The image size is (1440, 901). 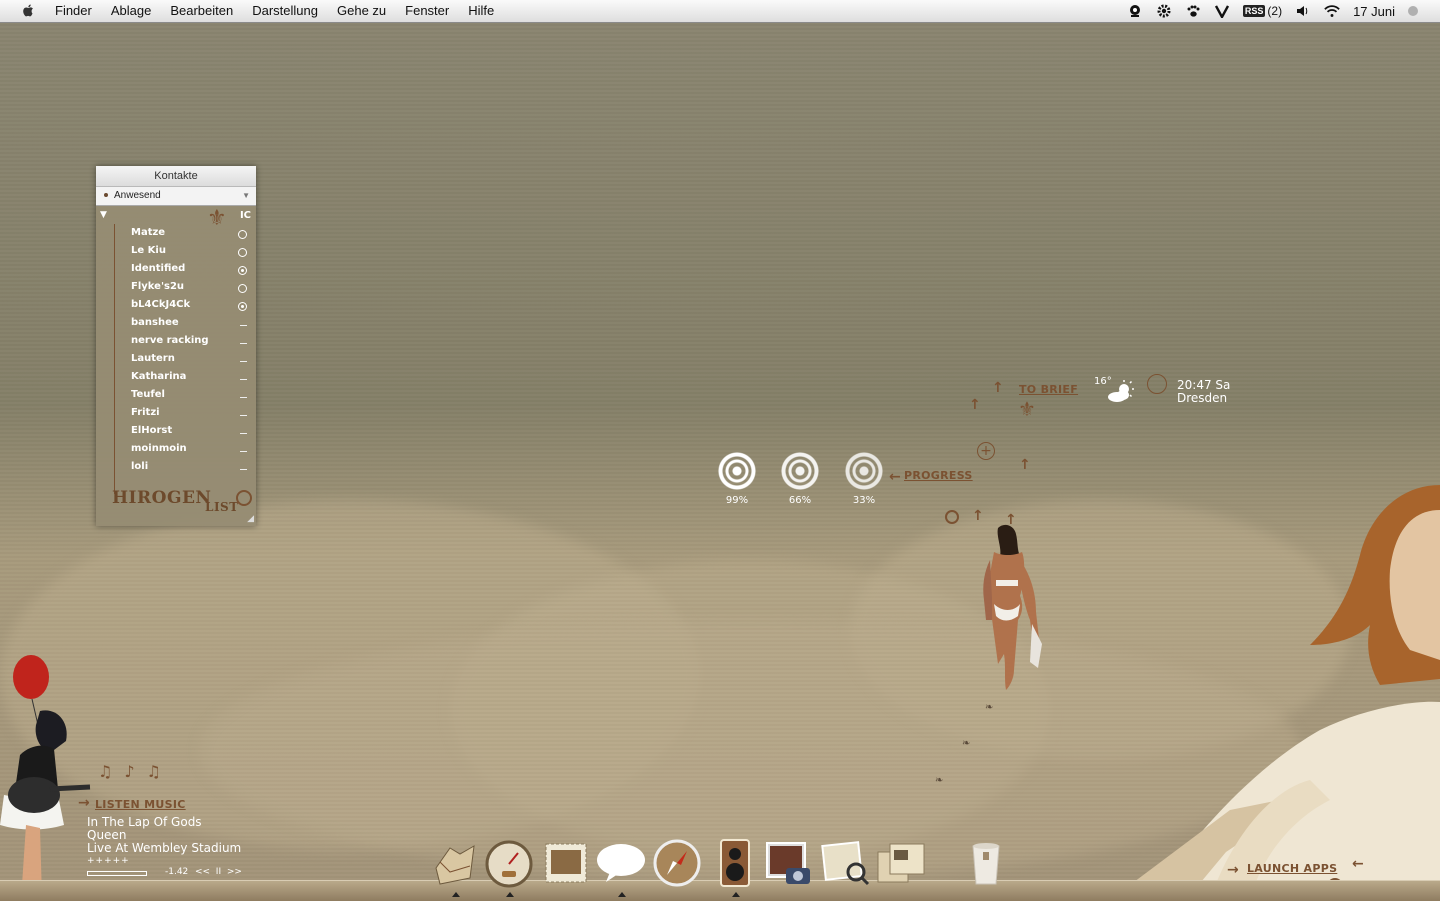 What do you see at coordinates (285, 10) in the screenshot?
I see `menu-darstellung: Darstellung` at bounding box center [285, 10].